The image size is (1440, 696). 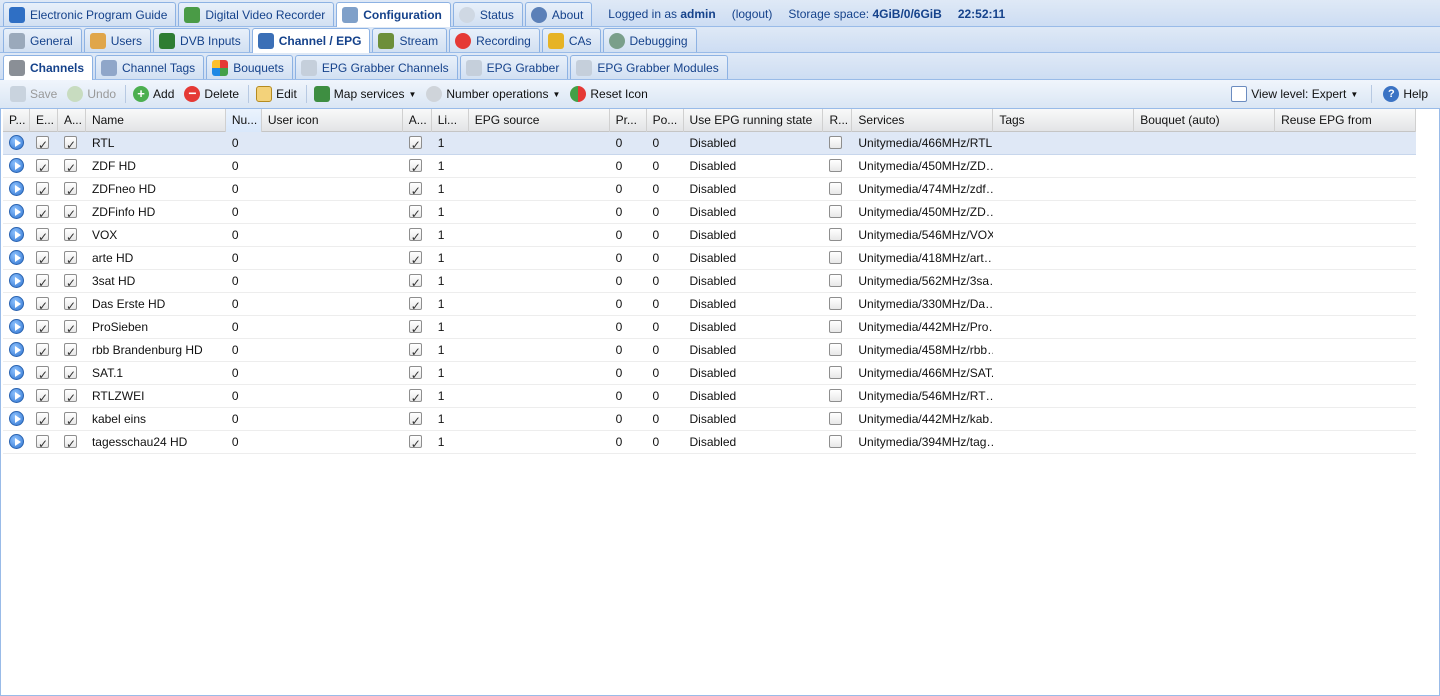 I want to click on table-row: RTL 0 1 0 0 Disabled Unitymedia/466MHz/RTL, so click(x=709, y=143).